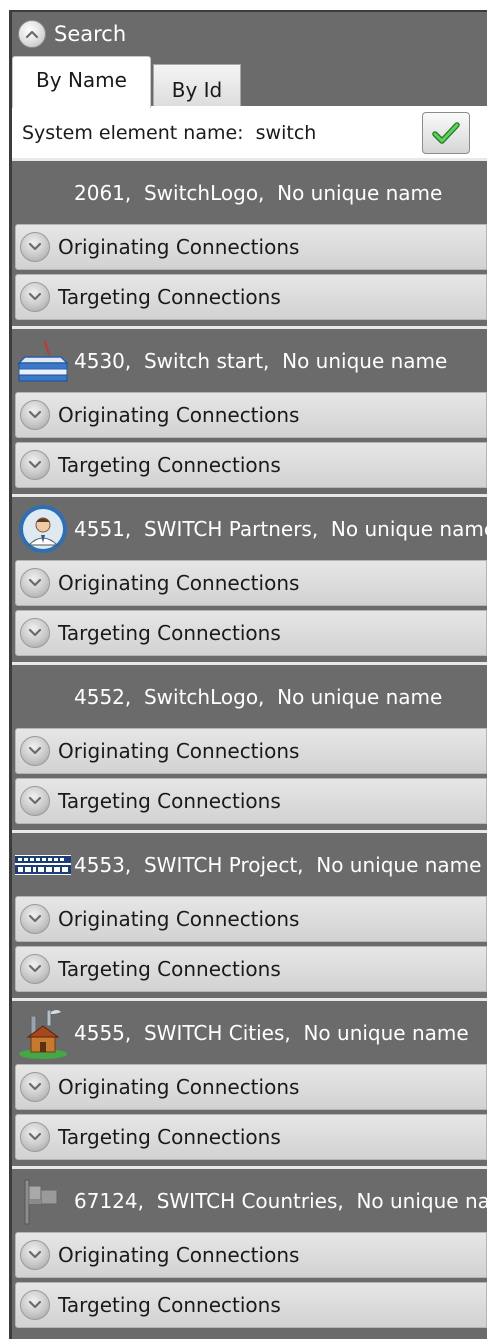 The width and height of the screenshot is (487, 1339). I want to click on apply-search-button, so click(446, 133).